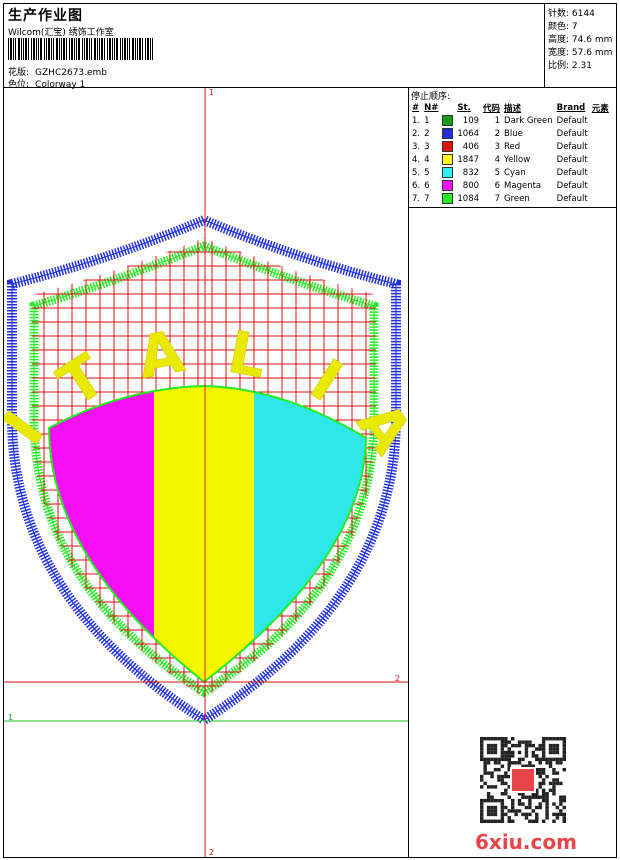  Describe the element at coordinates (497, 159) in the screenshot. I see `row-code: 4` at that location.